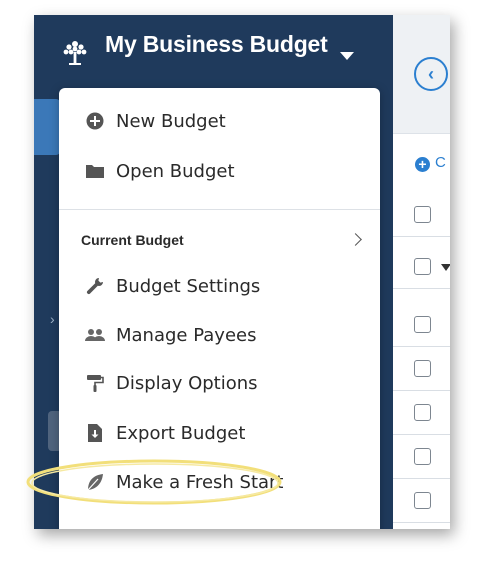 The image size is (480, 568). Describe the element at coordinates (47, 127) in the screenshot. I see `sidebar-active-item` at that location.